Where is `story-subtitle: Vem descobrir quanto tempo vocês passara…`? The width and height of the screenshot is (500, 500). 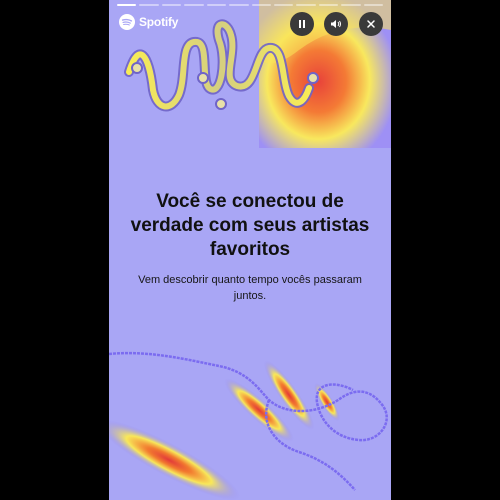 story-subtitle: Vem descobrir quanto tempo vocês passara… is located at coordinates (250, 288).